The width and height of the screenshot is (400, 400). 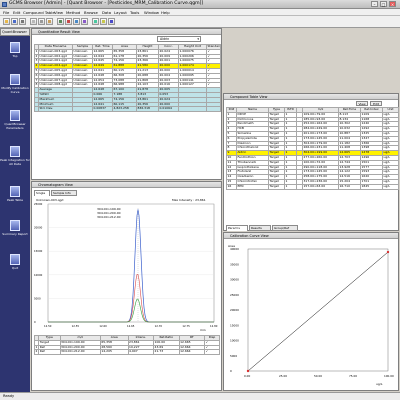 What do you see at coordinates (165, 12) in the screenshot?
I see `menu-help: Help` at bounding box center [165, 12].